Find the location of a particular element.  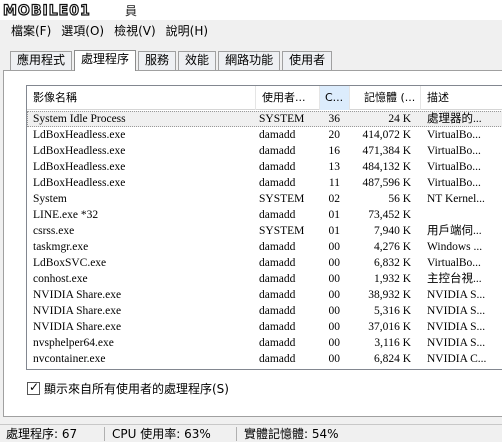

process-memory: 73,452 K is located at coordinates (389, 215).